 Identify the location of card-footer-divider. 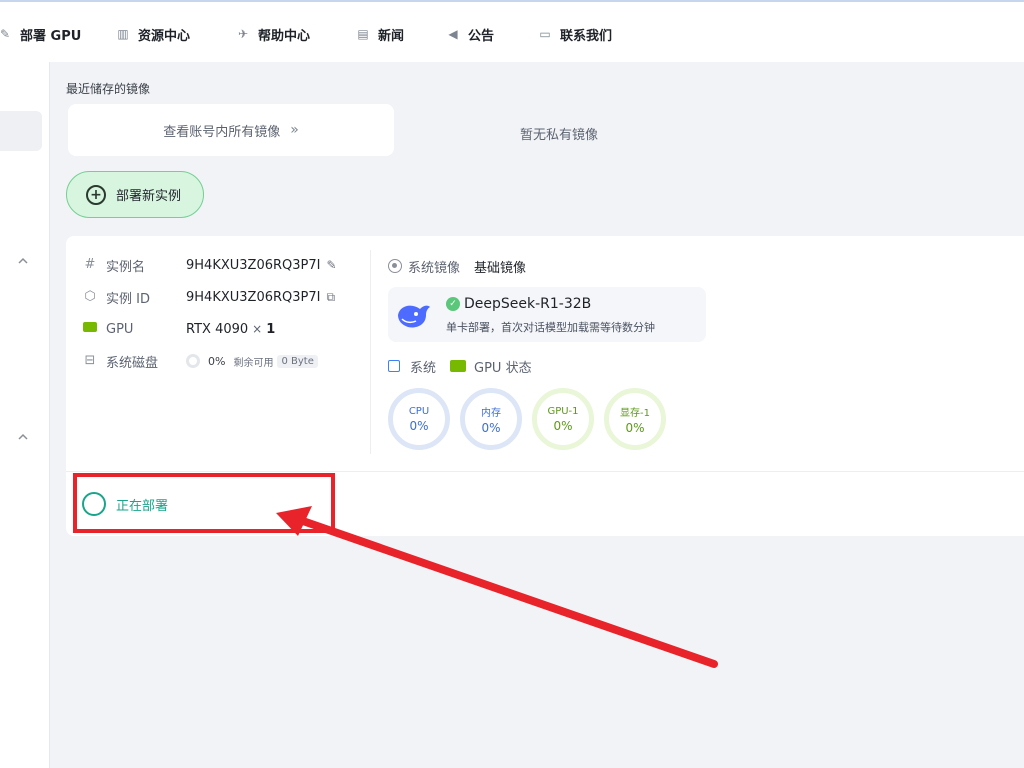
(545, 471).